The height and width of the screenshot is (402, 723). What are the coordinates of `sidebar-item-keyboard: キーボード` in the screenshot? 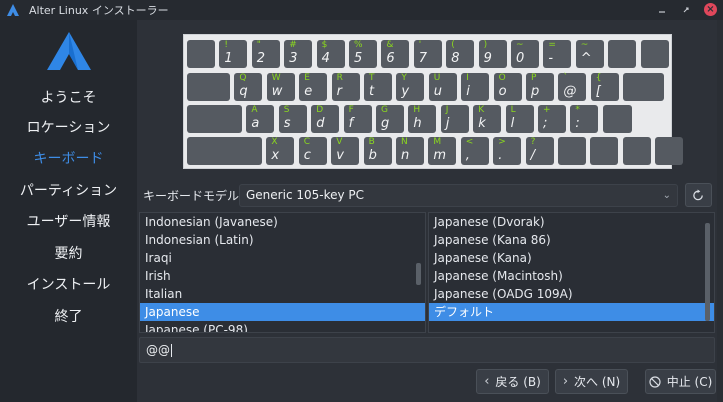 It's located at (68, 158).